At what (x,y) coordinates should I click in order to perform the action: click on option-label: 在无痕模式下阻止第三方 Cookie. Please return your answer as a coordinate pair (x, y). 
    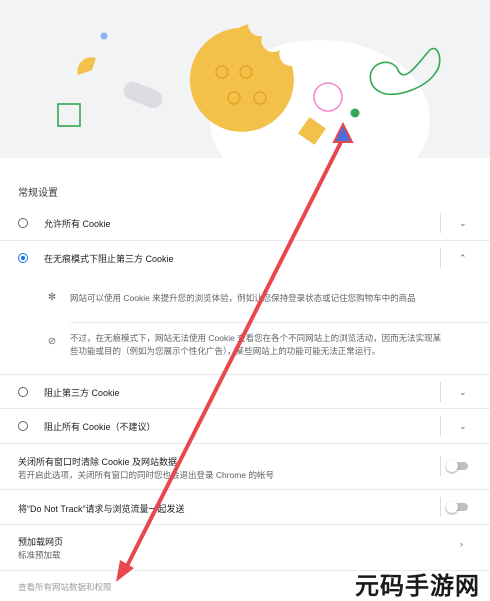
    Looking at the image, I should click on (109, 258).